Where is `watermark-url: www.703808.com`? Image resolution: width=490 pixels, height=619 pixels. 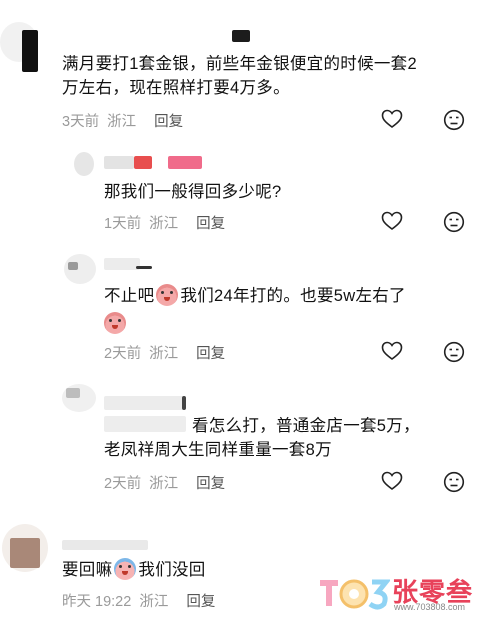
watermark-url: www.703808.com is located at coordinates (430, 607).